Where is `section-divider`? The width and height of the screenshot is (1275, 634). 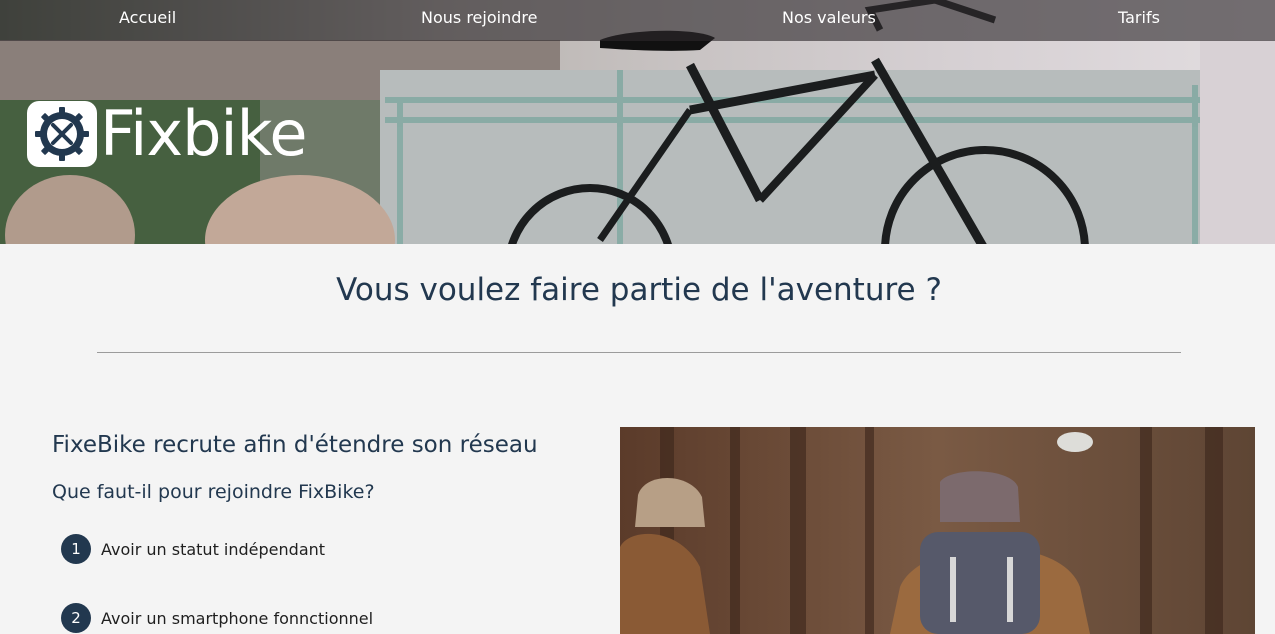 section-divider is located at coordinates (639, 352).